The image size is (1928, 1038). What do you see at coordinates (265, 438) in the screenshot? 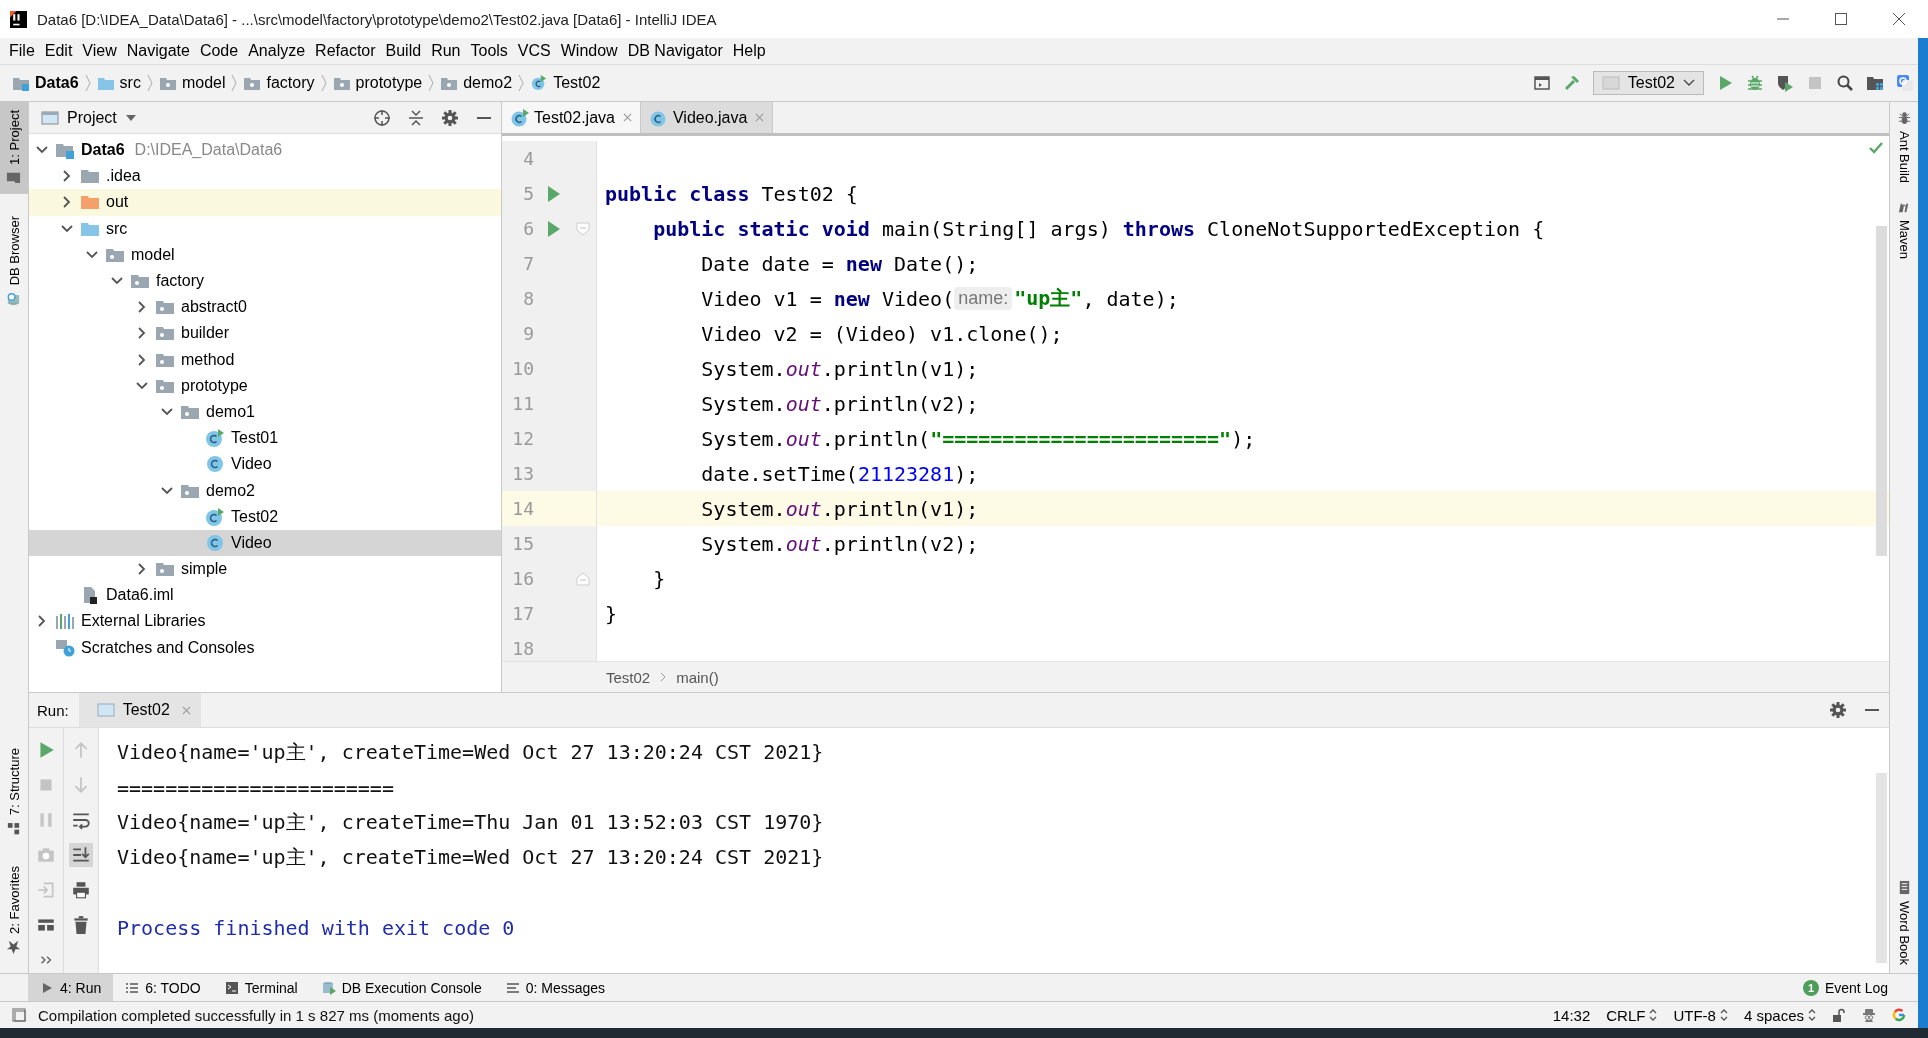
I see `tree-item: Test01` at bounding box center [265, 438].